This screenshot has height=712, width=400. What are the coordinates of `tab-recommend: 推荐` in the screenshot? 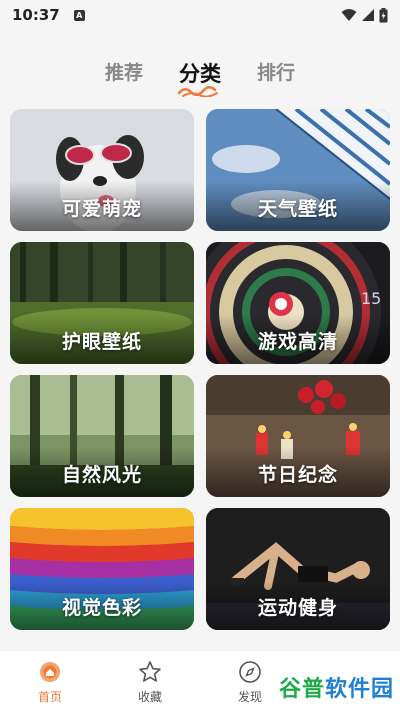 It's located at (124, 71).